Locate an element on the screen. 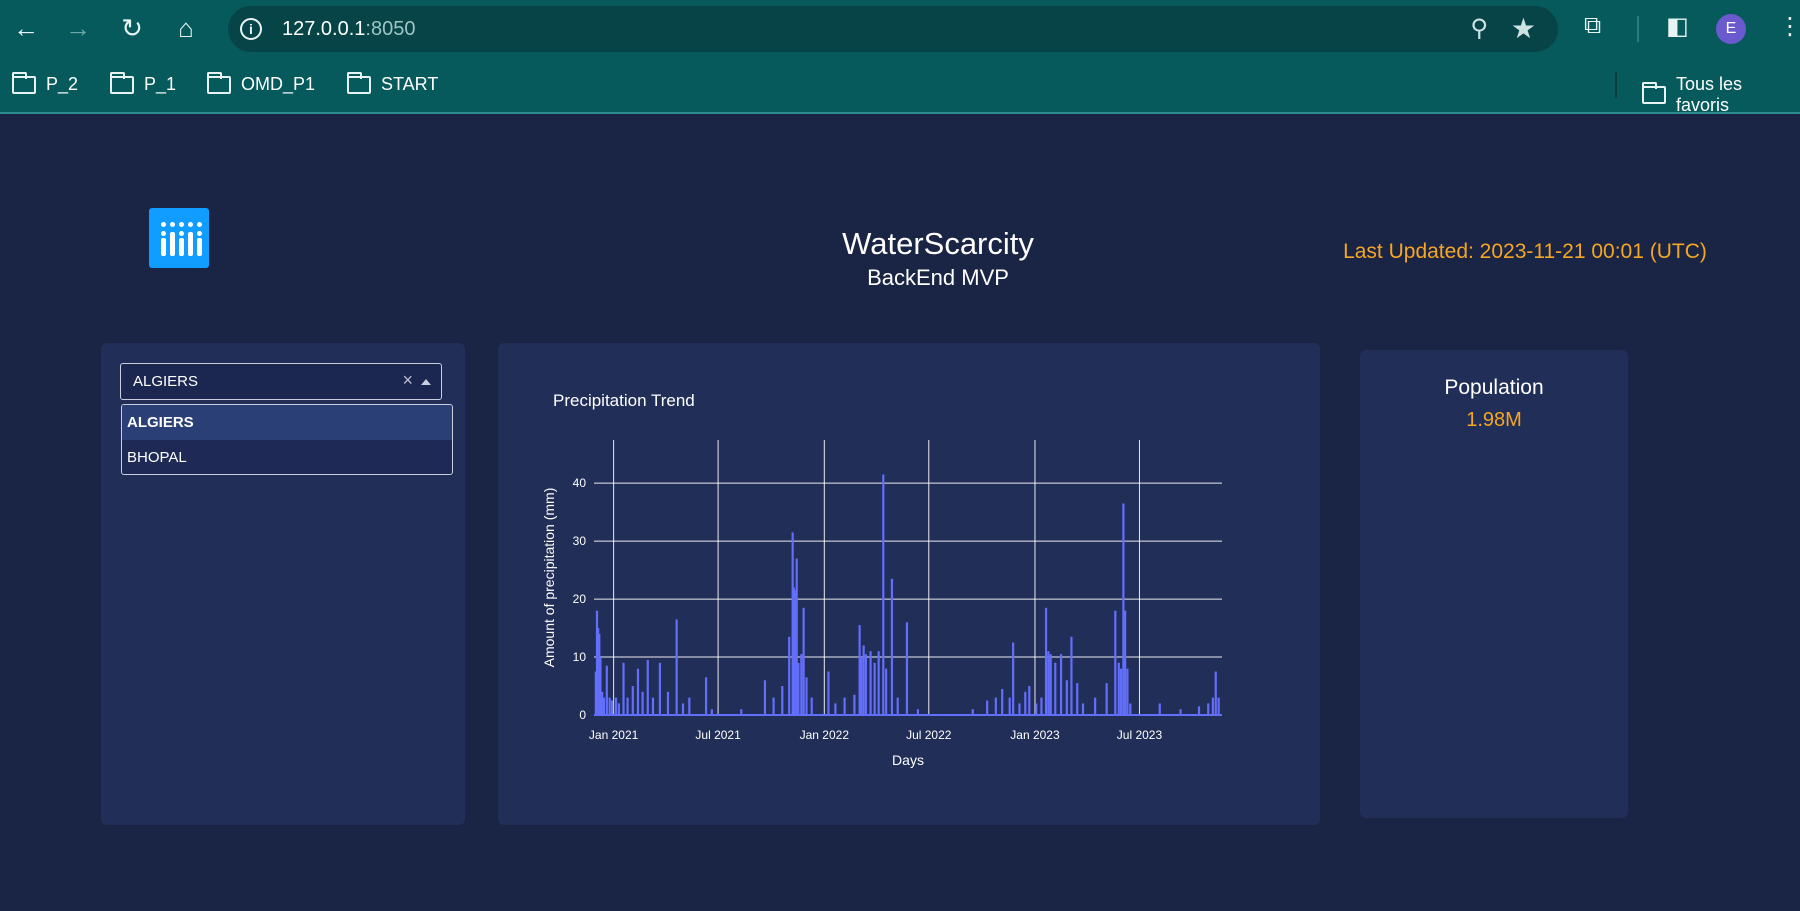  all-bookmarks-folder: Tous les favoris is located at coordinates (1721, 95).